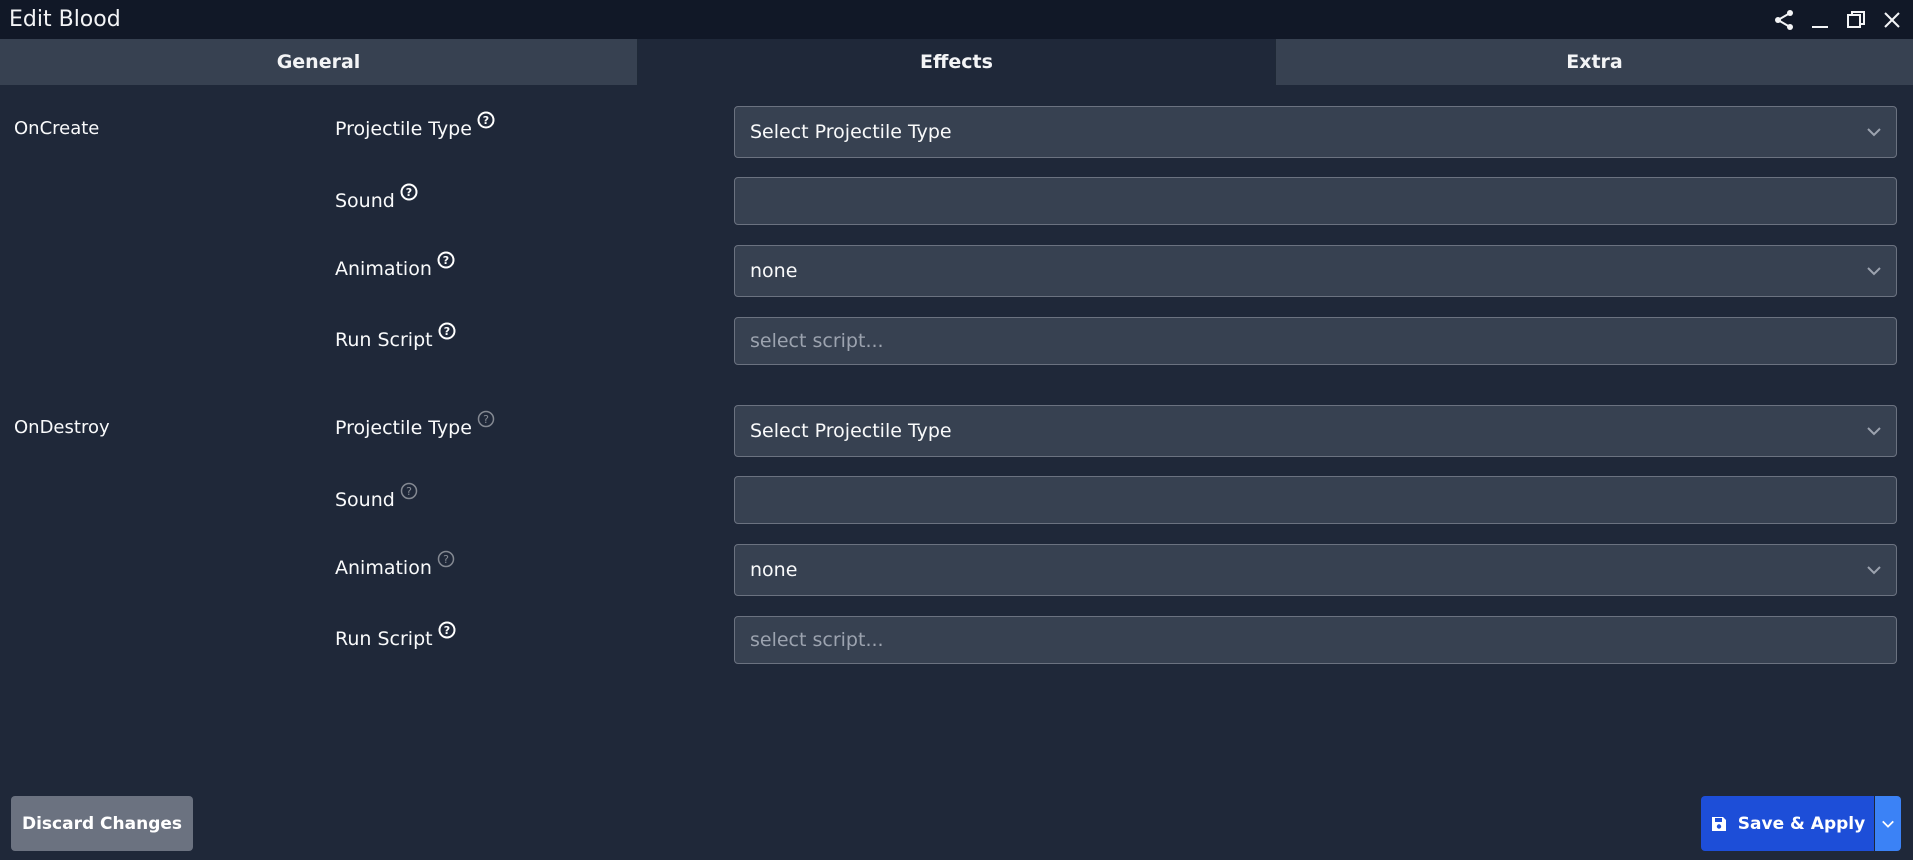  What do you see at coordinates (1856, 20) in the screenshot?
I see `maximize-icon` at bounding box center [1856, 20].